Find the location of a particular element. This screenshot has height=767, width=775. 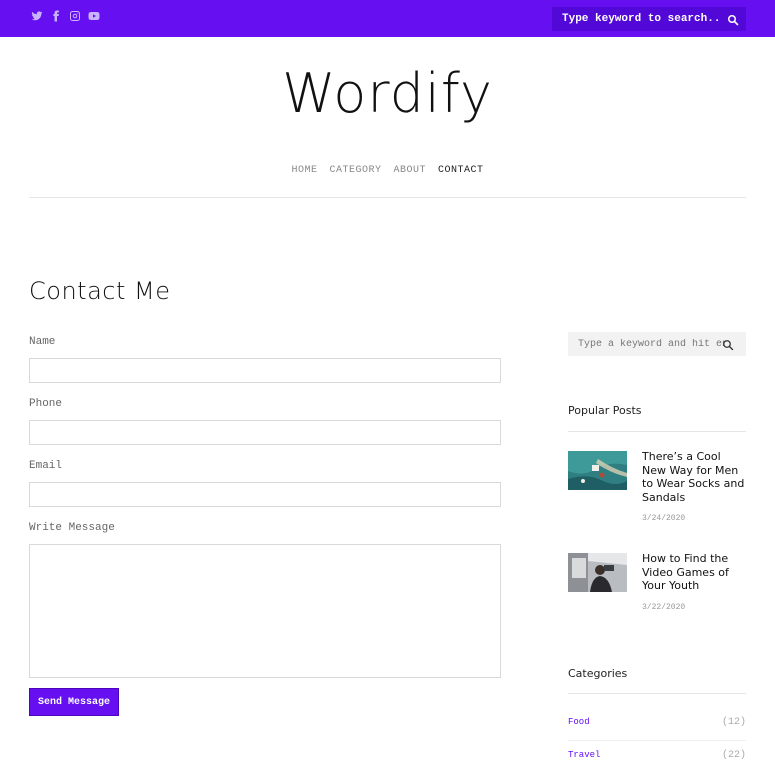

facebook-icon is located at coordinates (56, 16).